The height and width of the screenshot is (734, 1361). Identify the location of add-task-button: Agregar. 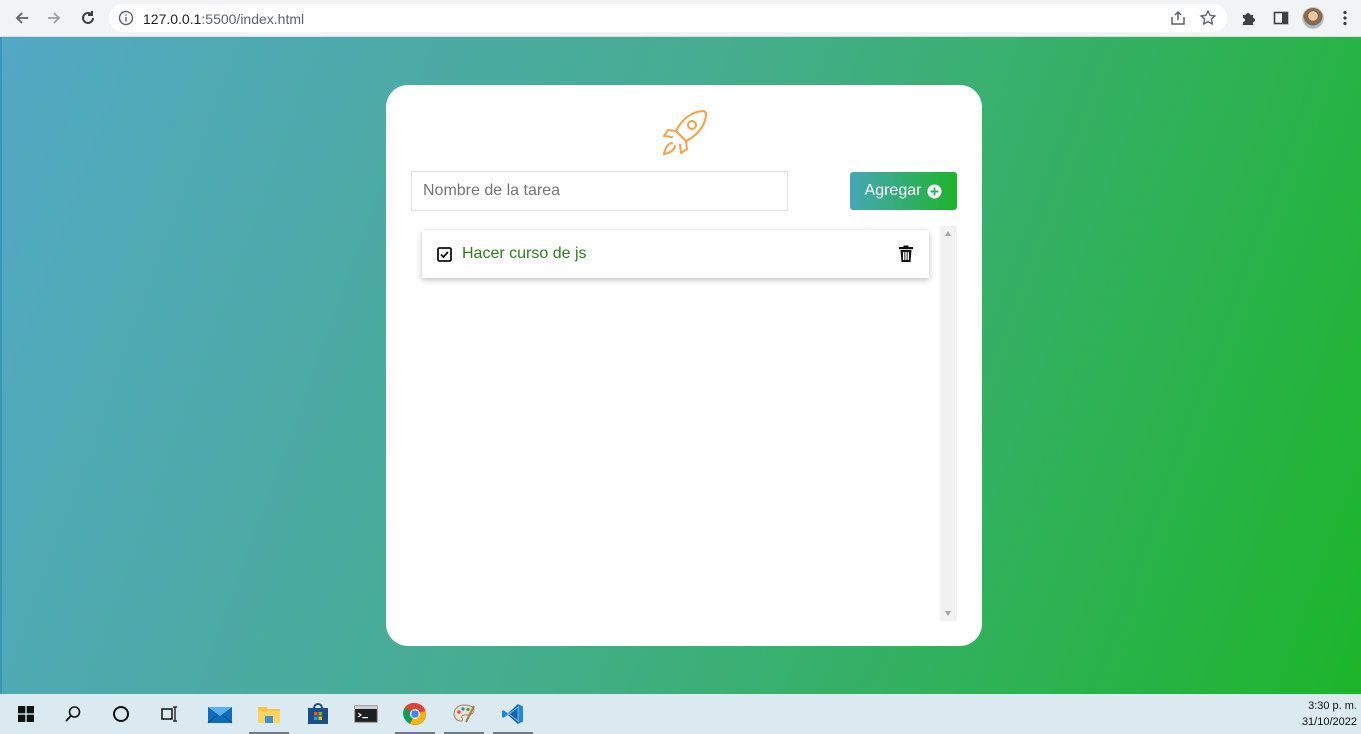
(903, 191).